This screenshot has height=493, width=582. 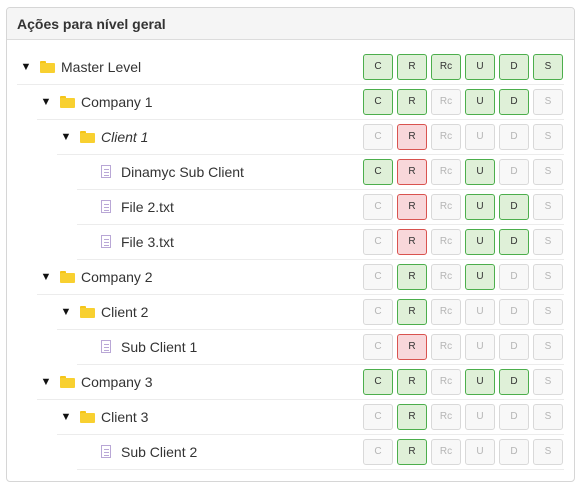 I want to click on tree-node-label: File 2.txt, so click(x=147, y=207).